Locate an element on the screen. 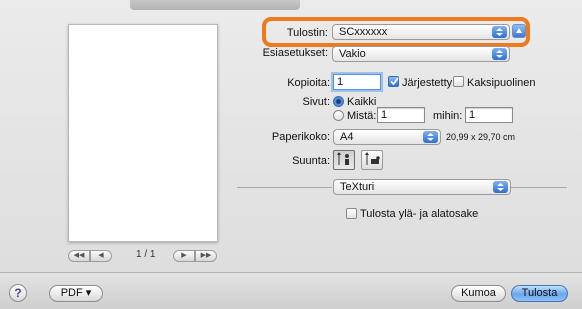  page-count: 1 / 1 is located at coordinates (146, 254).